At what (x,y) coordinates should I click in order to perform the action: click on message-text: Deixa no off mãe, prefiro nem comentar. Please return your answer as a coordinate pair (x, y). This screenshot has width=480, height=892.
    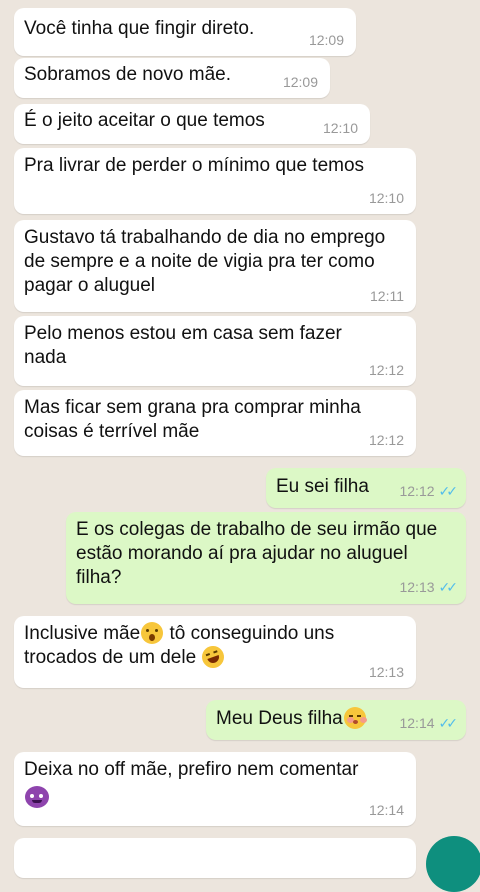
    Looking at the image, I should click on (191, 769).